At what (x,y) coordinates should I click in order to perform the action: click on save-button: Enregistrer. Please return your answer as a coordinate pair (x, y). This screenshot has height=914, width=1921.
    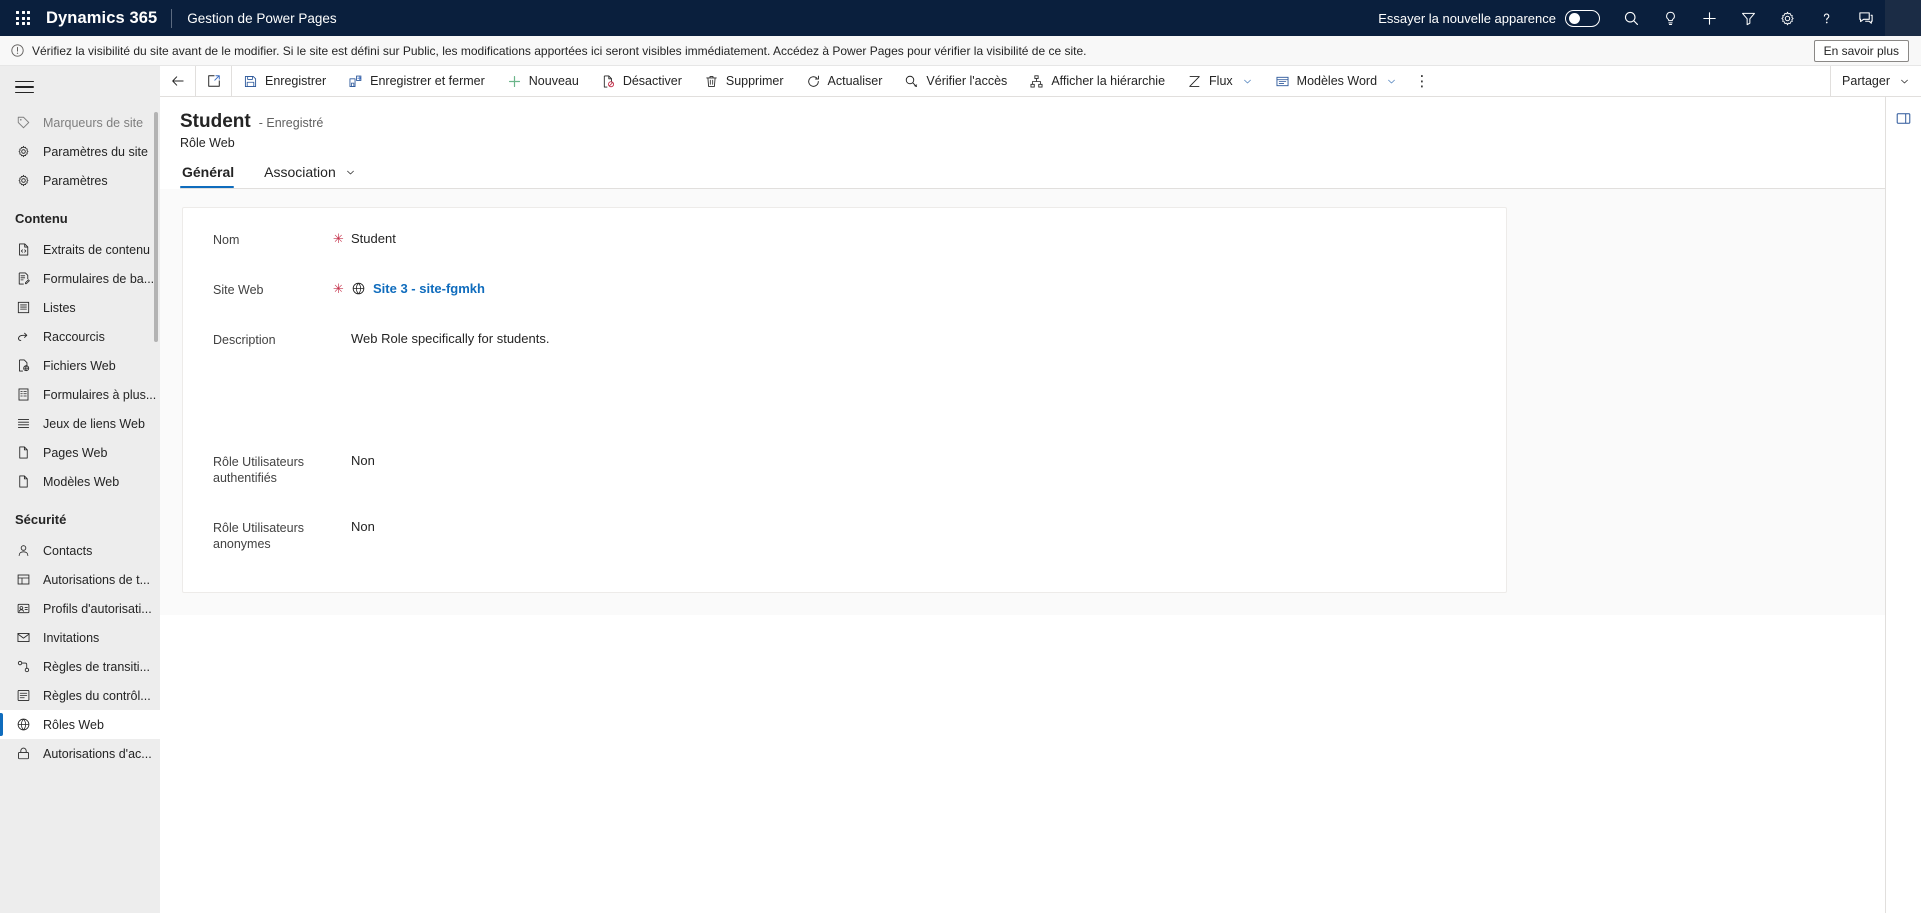
    Looking at the image, I should click on (284, 81).